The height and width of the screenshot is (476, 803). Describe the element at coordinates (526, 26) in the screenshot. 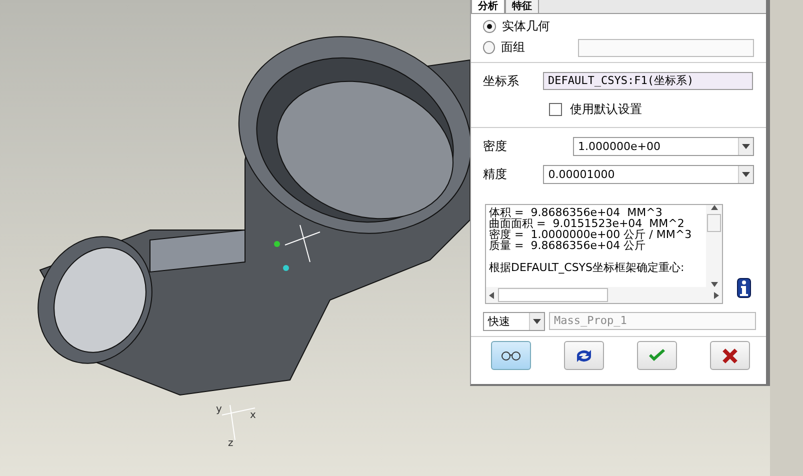

I see `radio-label: 实体几何` at that location.